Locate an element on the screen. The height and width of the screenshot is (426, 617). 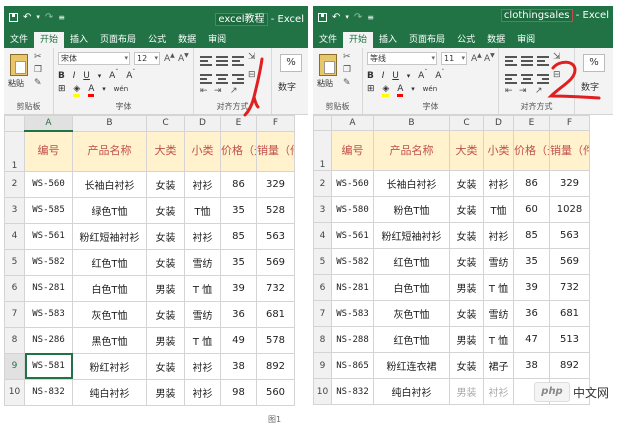
cell: 732 is located at coordinates (569, 287).